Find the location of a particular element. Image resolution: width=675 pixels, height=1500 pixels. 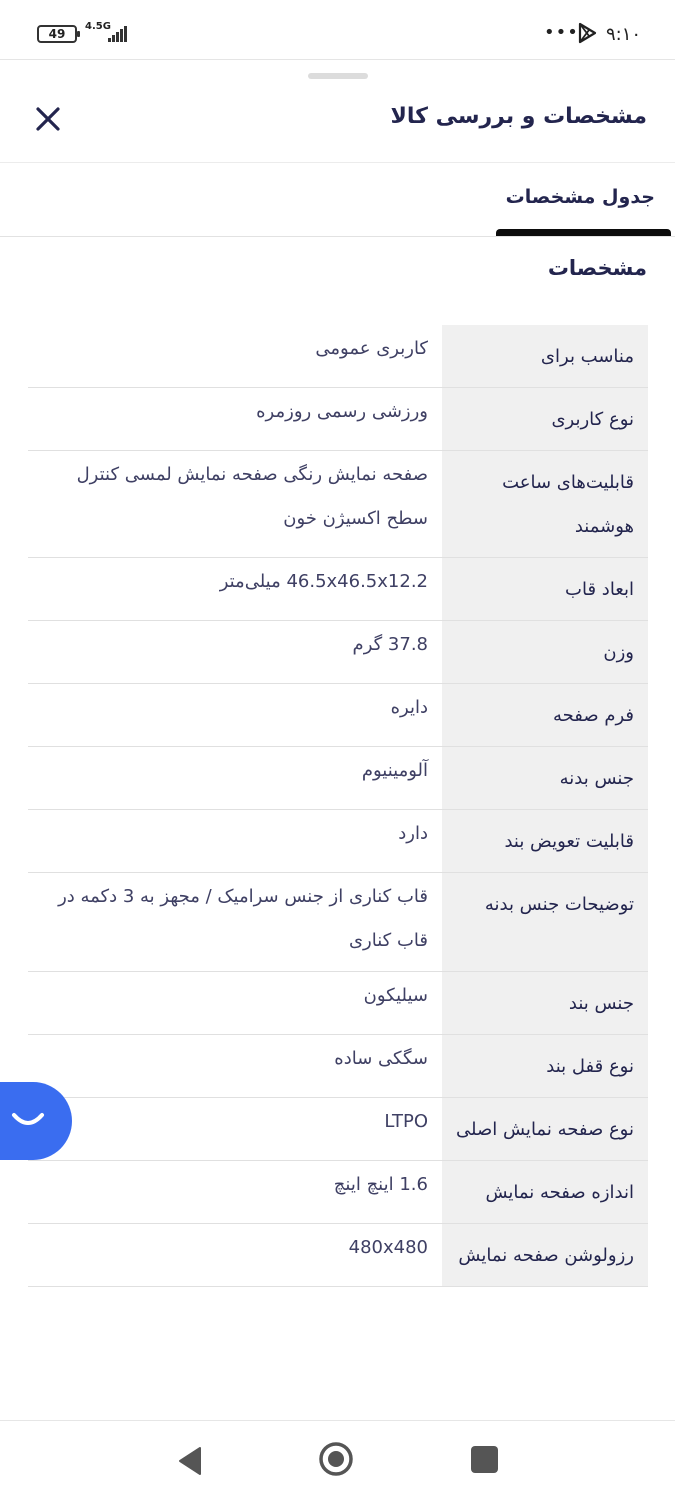

spec-key: فرم صفحه is located at coordinates (545, 715).